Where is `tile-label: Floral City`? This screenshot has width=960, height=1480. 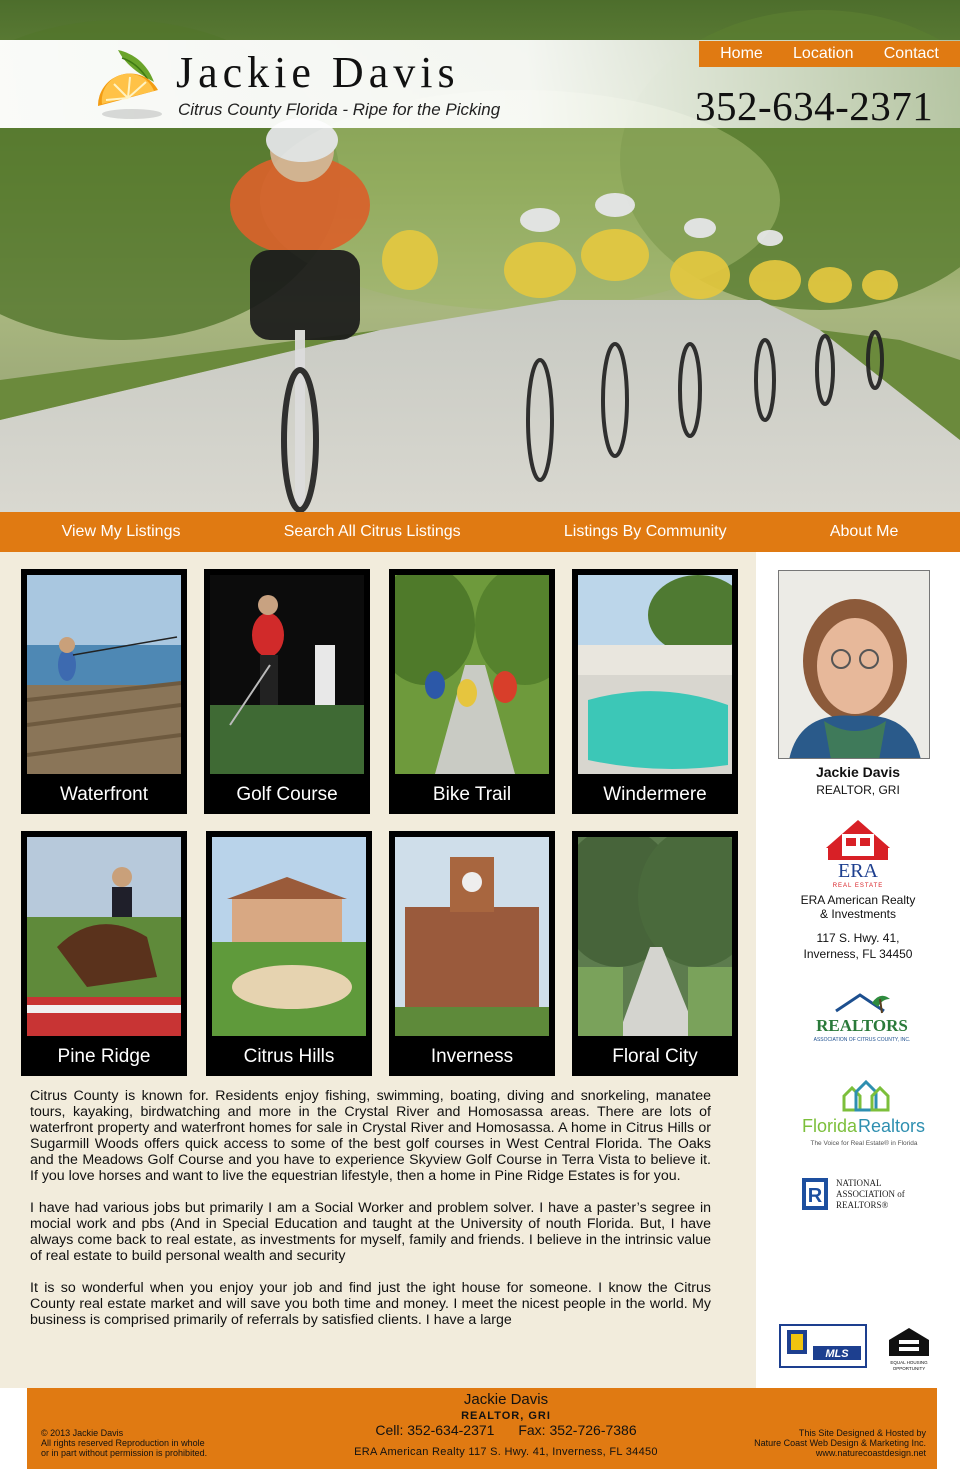
tile-label: Floral City is located at coordinates (655, 1056).